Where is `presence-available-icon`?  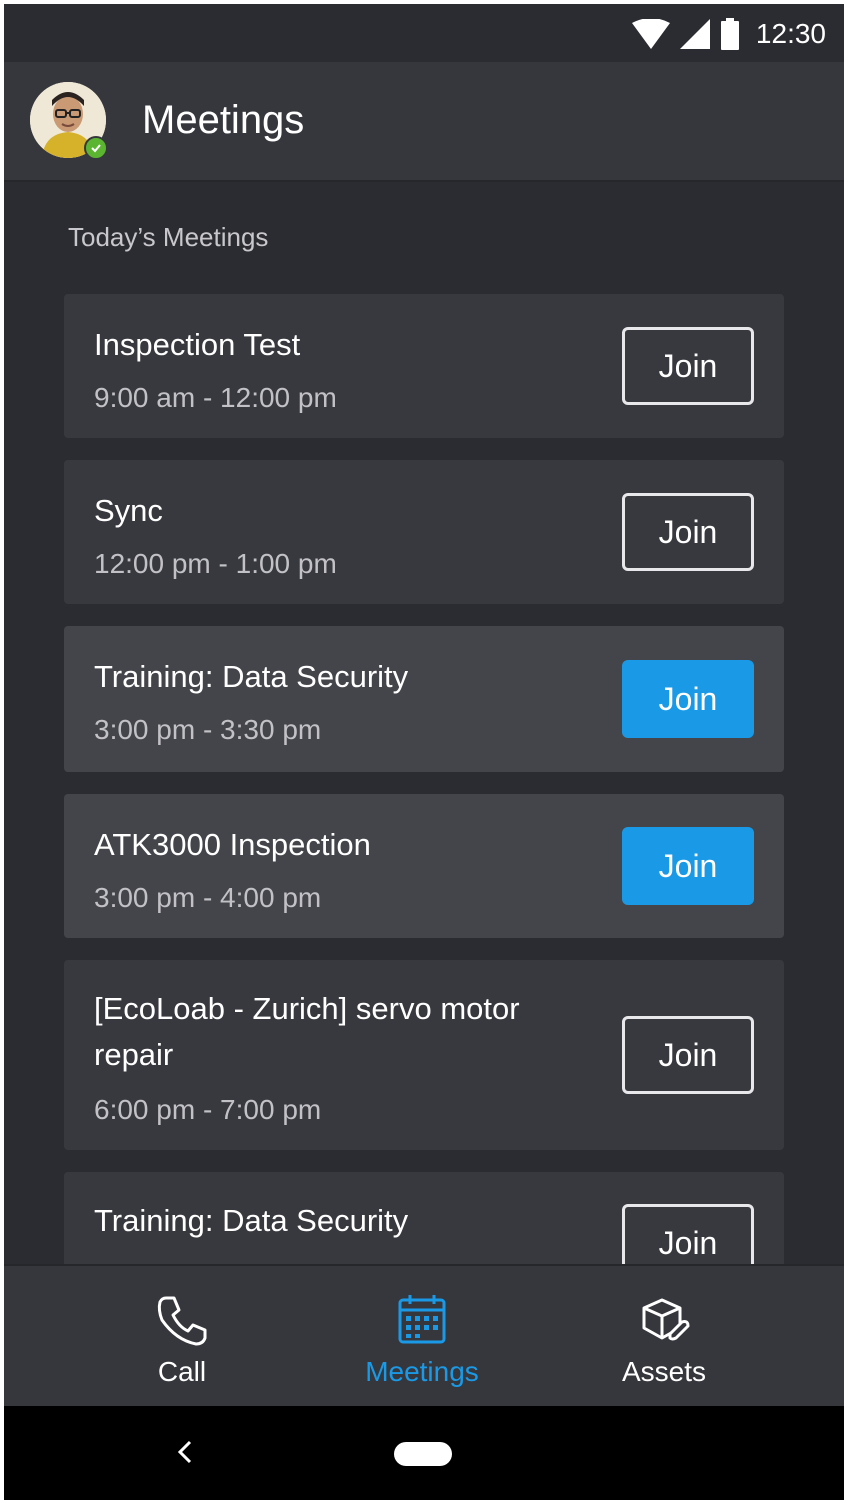
presence-available-icon is located at coordinates (96, 148).